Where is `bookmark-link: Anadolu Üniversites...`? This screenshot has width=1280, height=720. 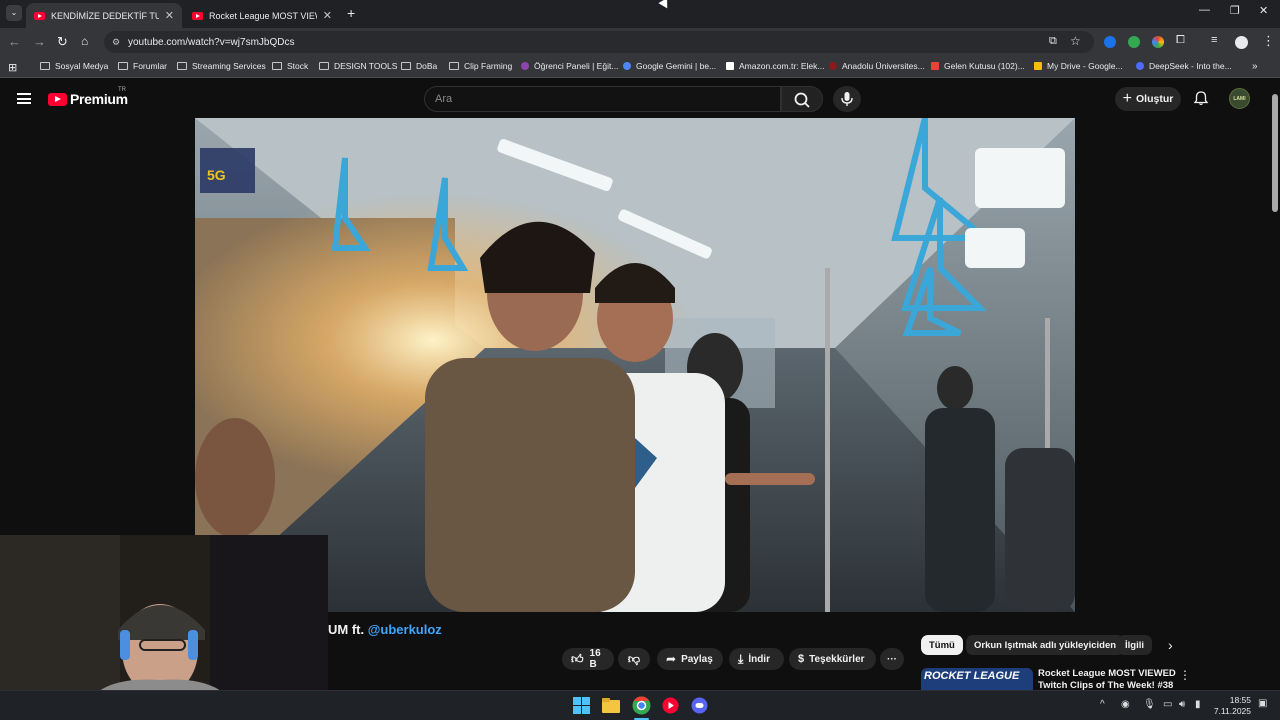 bookmark-link: Anadolu Üniversites... is located at coordinates (877, 66).